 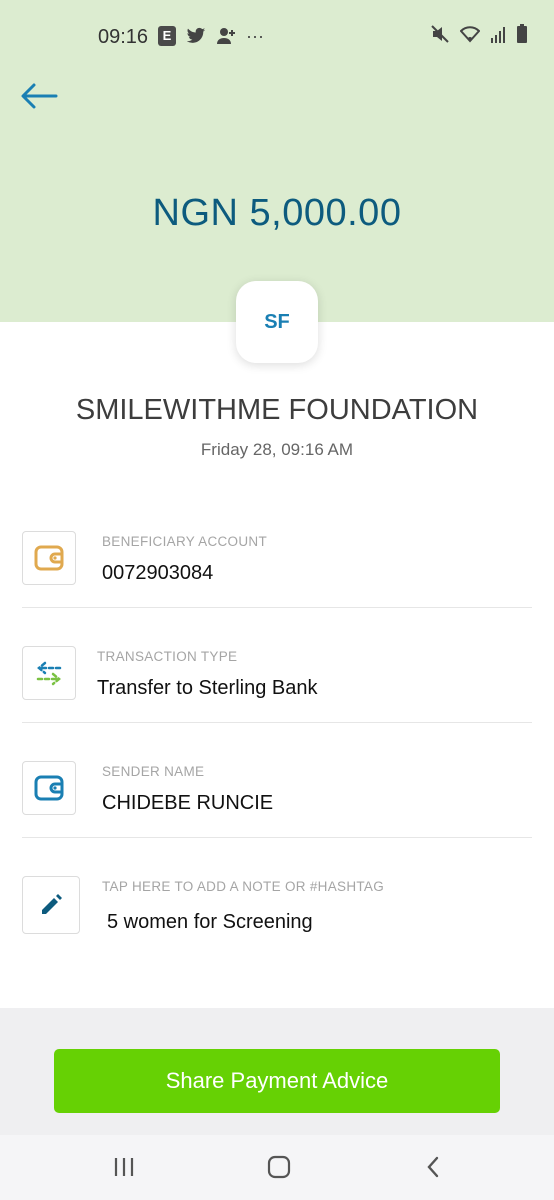 I want to click on sender-name-value: CHIDEBE RUNCIE, so click(x=188, y=803).